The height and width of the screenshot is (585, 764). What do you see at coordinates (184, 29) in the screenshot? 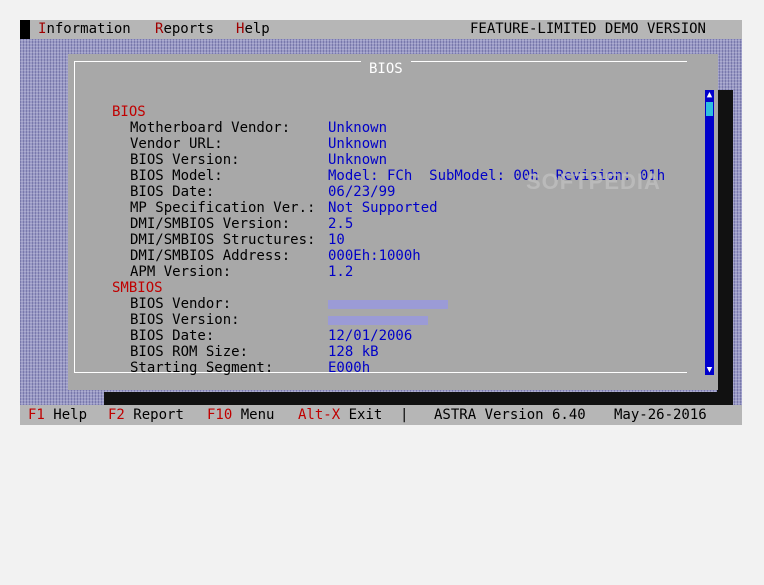
I see `menu-reports: Reports` at bounding box center [184, 29].